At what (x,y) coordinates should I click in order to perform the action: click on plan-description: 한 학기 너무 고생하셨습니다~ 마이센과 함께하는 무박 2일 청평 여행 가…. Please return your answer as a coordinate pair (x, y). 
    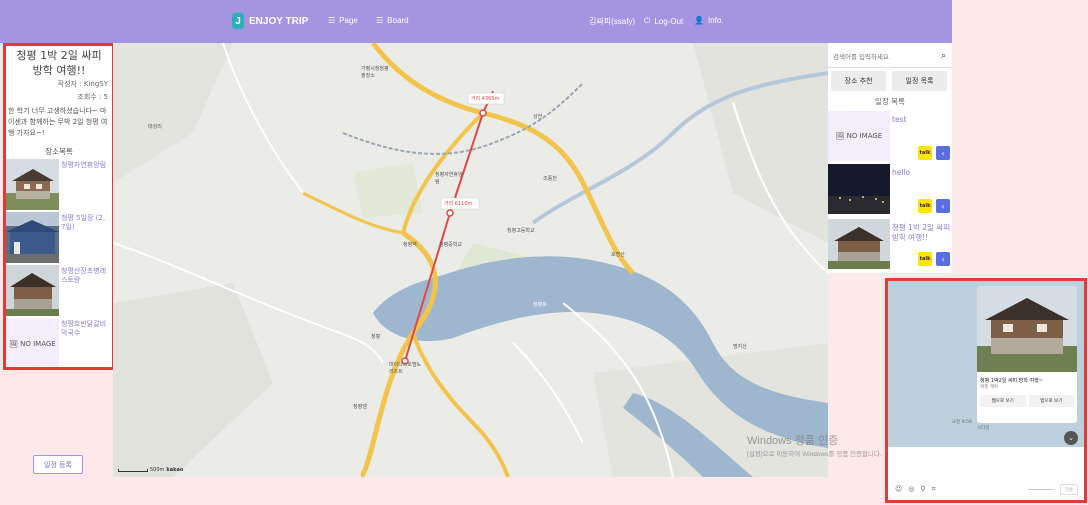
    Looking at the image, I should click on (58, 122).